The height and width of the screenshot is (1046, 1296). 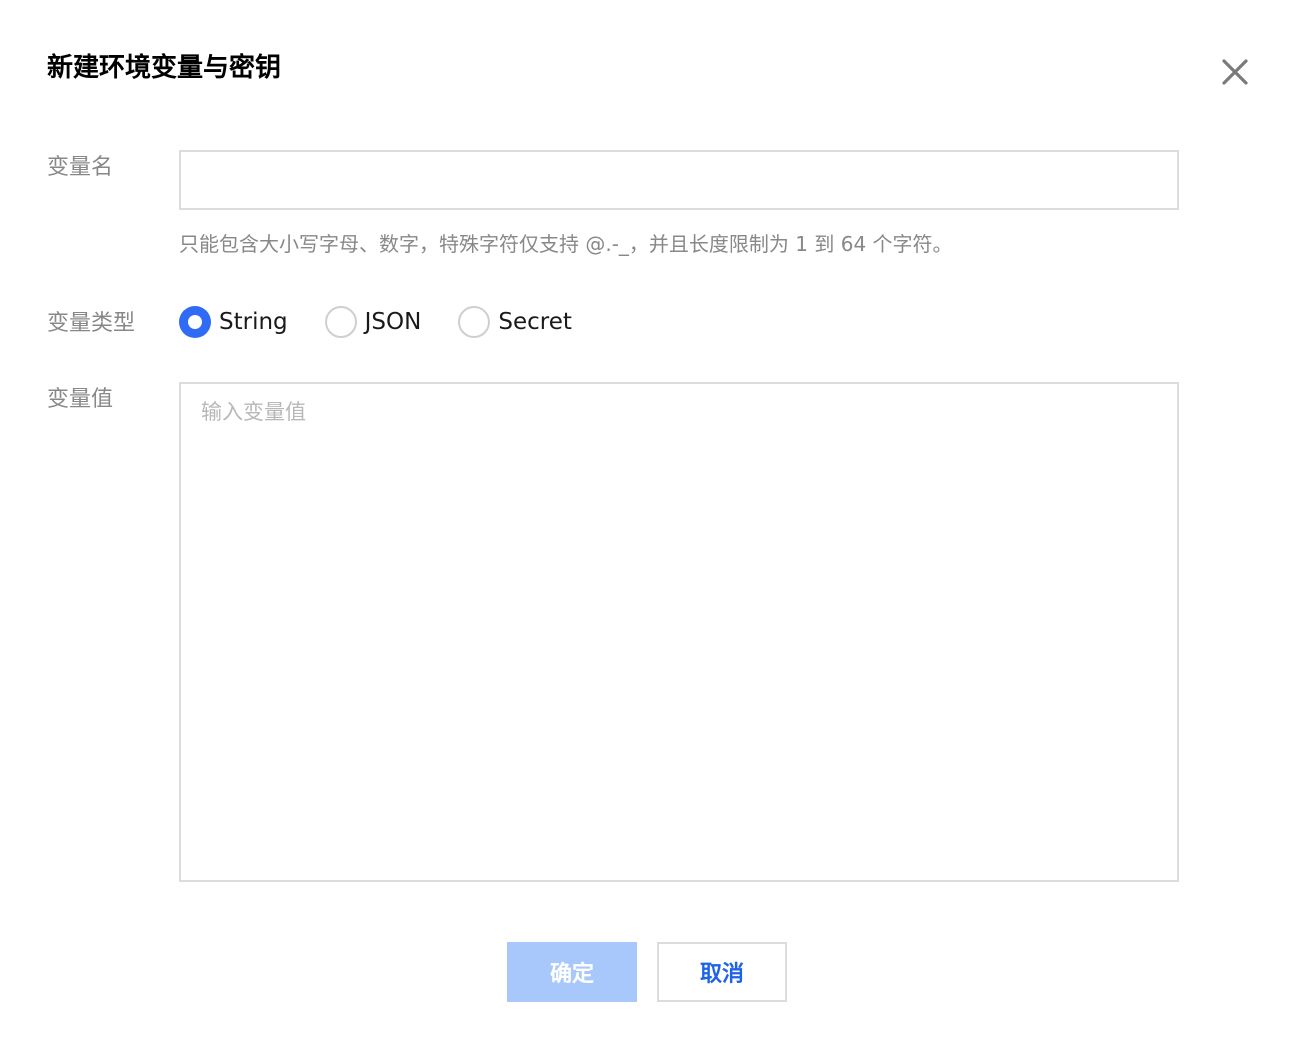 I want to click on radio-option-string: String, so click(x=233, y=322).